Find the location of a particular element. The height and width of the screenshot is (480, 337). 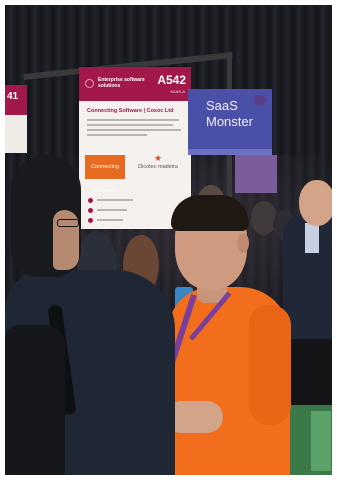

company-name: Connecting Software | Cosoc Ltd is located at coordinates (130, 111).